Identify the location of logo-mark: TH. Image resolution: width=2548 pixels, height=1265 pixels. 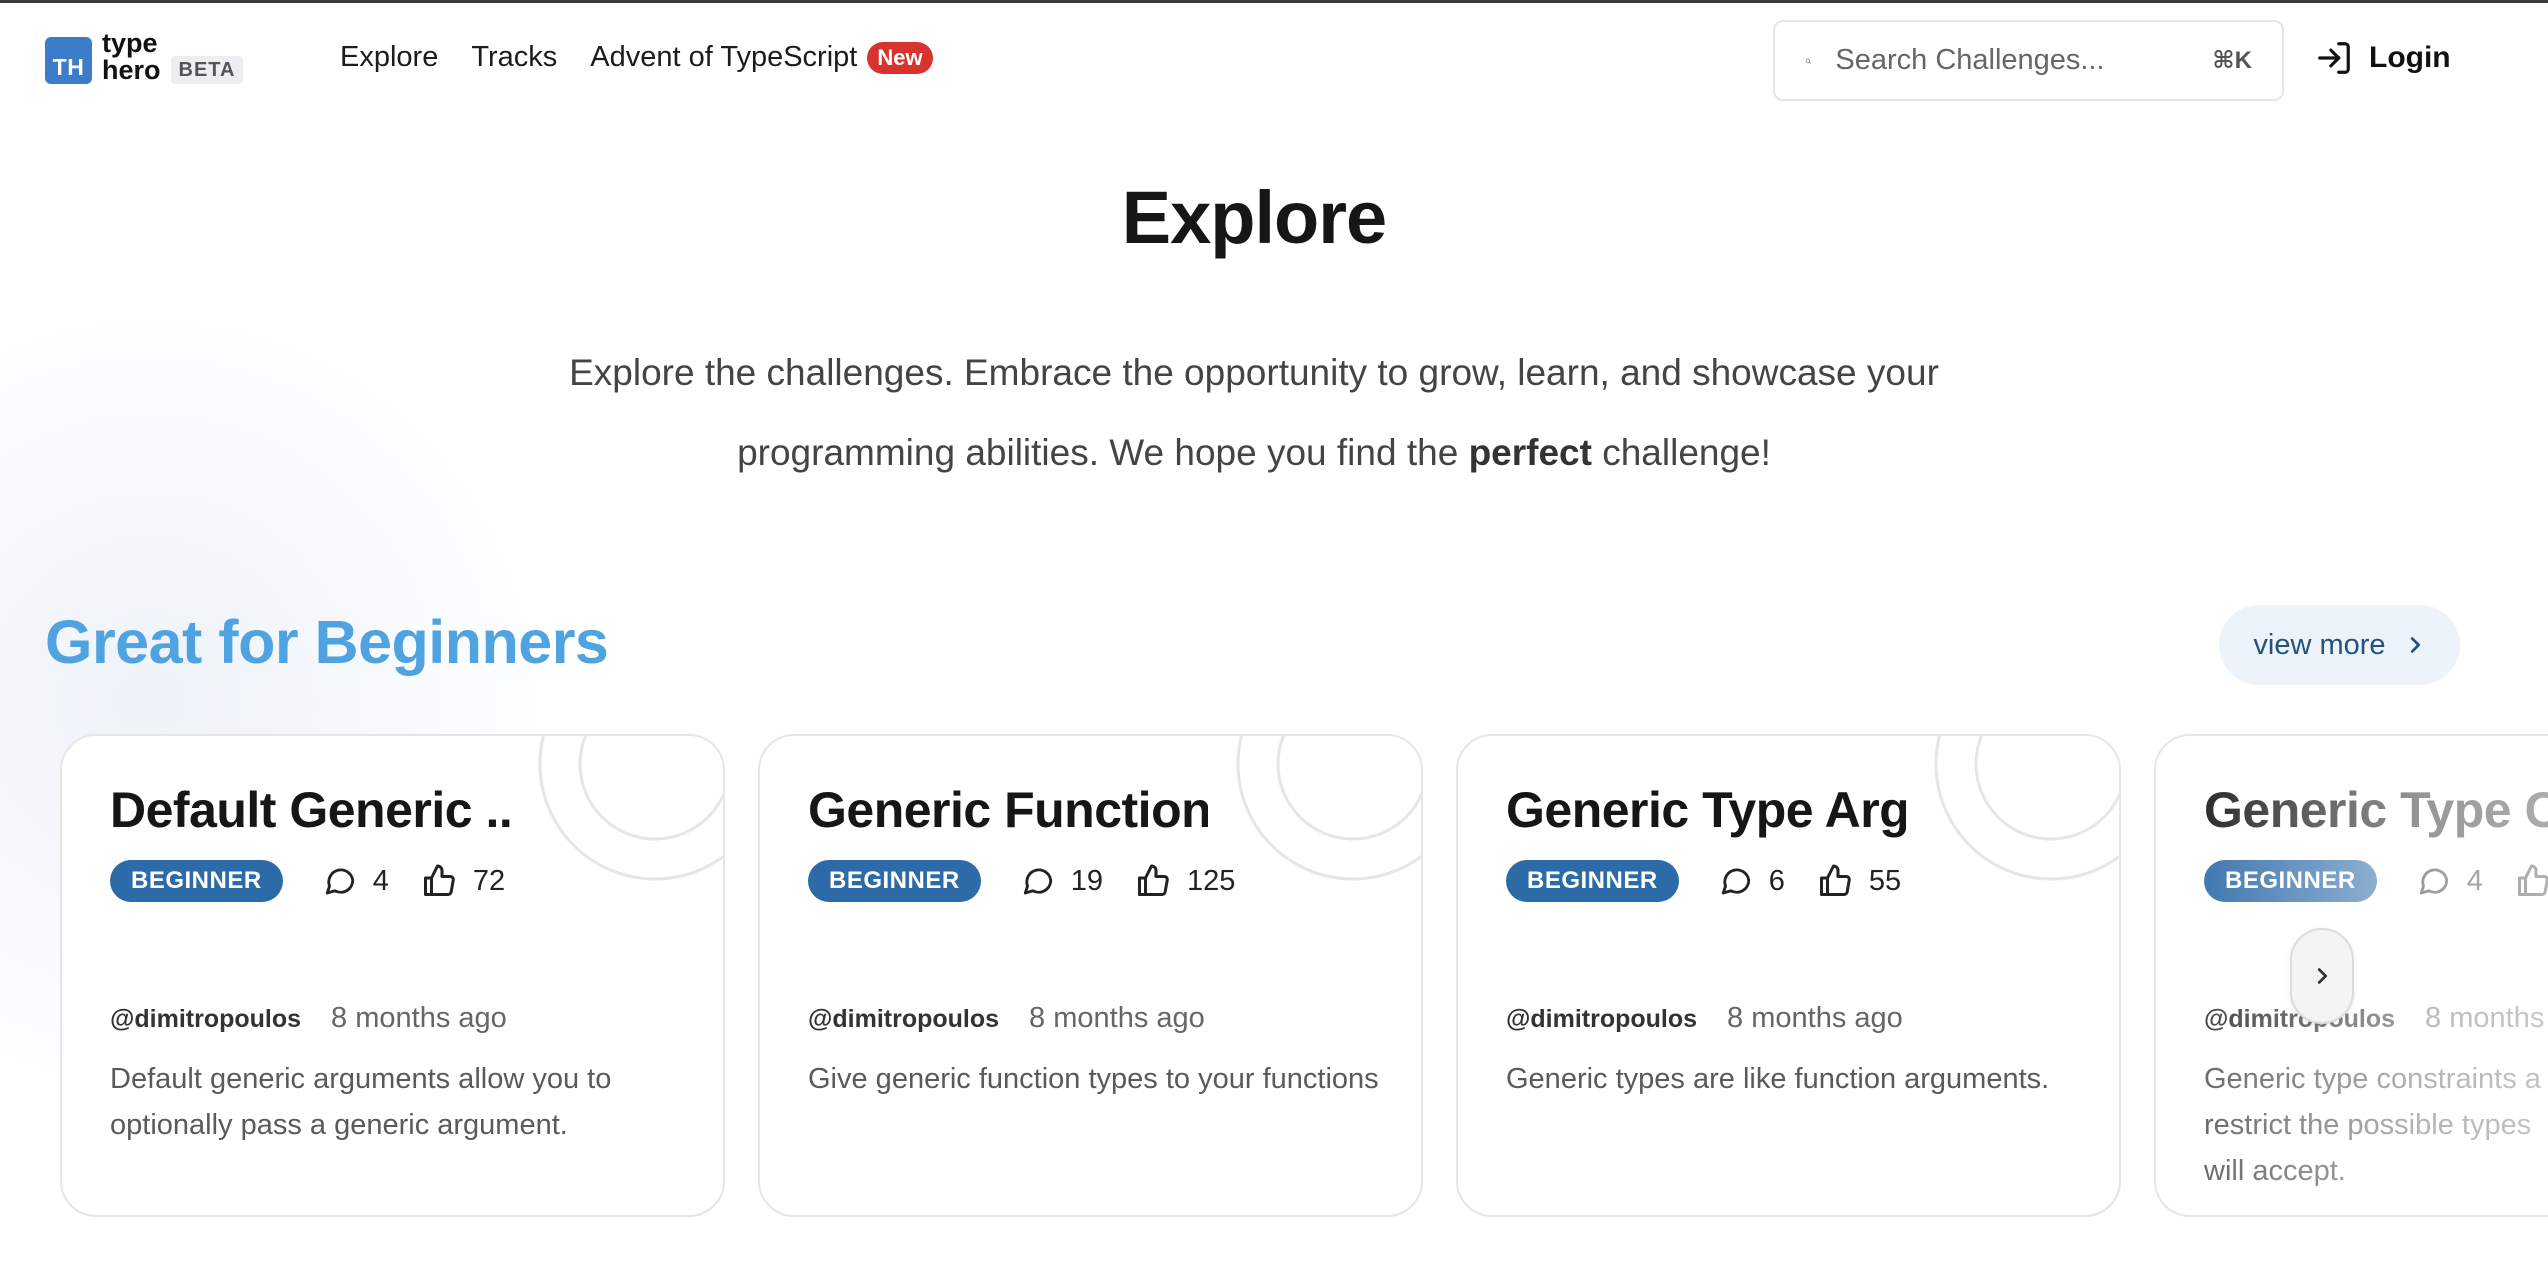
(68, 60).